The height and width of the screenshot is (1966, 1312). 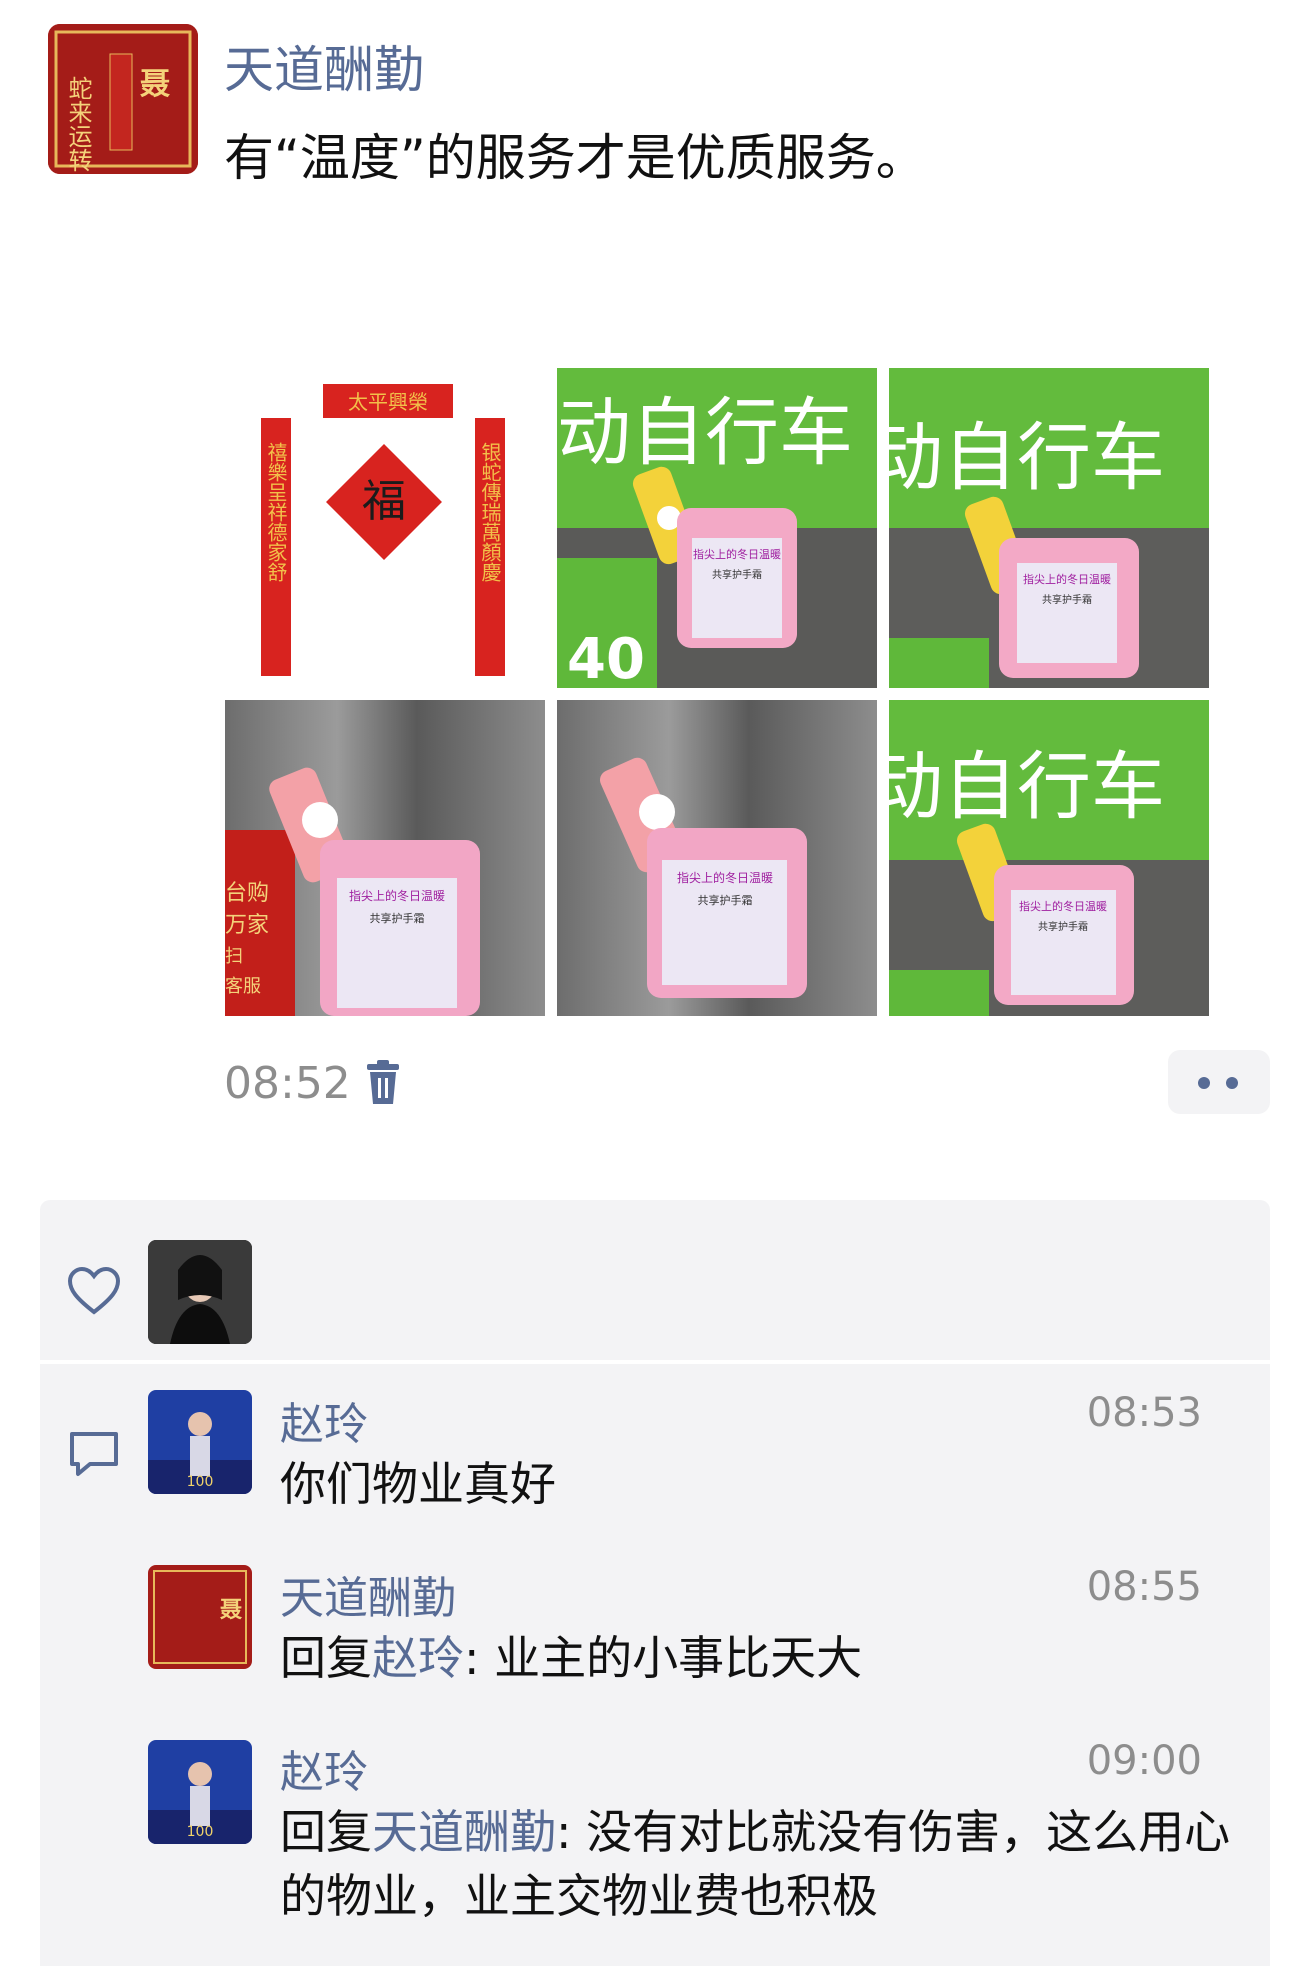 What do you see at coordinates (1049, 528) in the screenshot?
I see `post-image-3: 动自行车 指尖上的冬日温暖 共享护手霜` at bounding box center [1049, 528].